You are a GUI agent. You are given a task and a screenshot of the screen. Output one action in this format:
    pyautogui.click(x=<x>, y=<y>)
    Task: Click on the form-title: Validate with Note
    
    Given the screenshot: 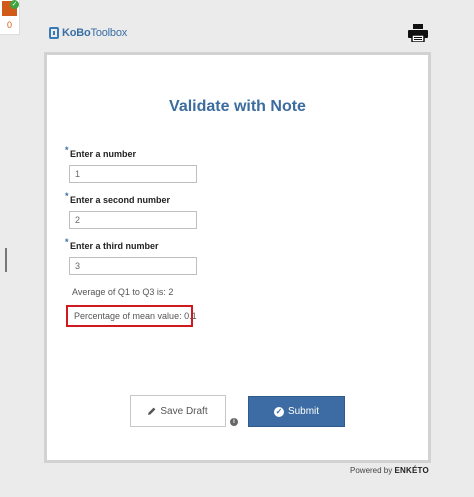 What is the action you would take?
    pyautogui.click(x=237, y=106)
    